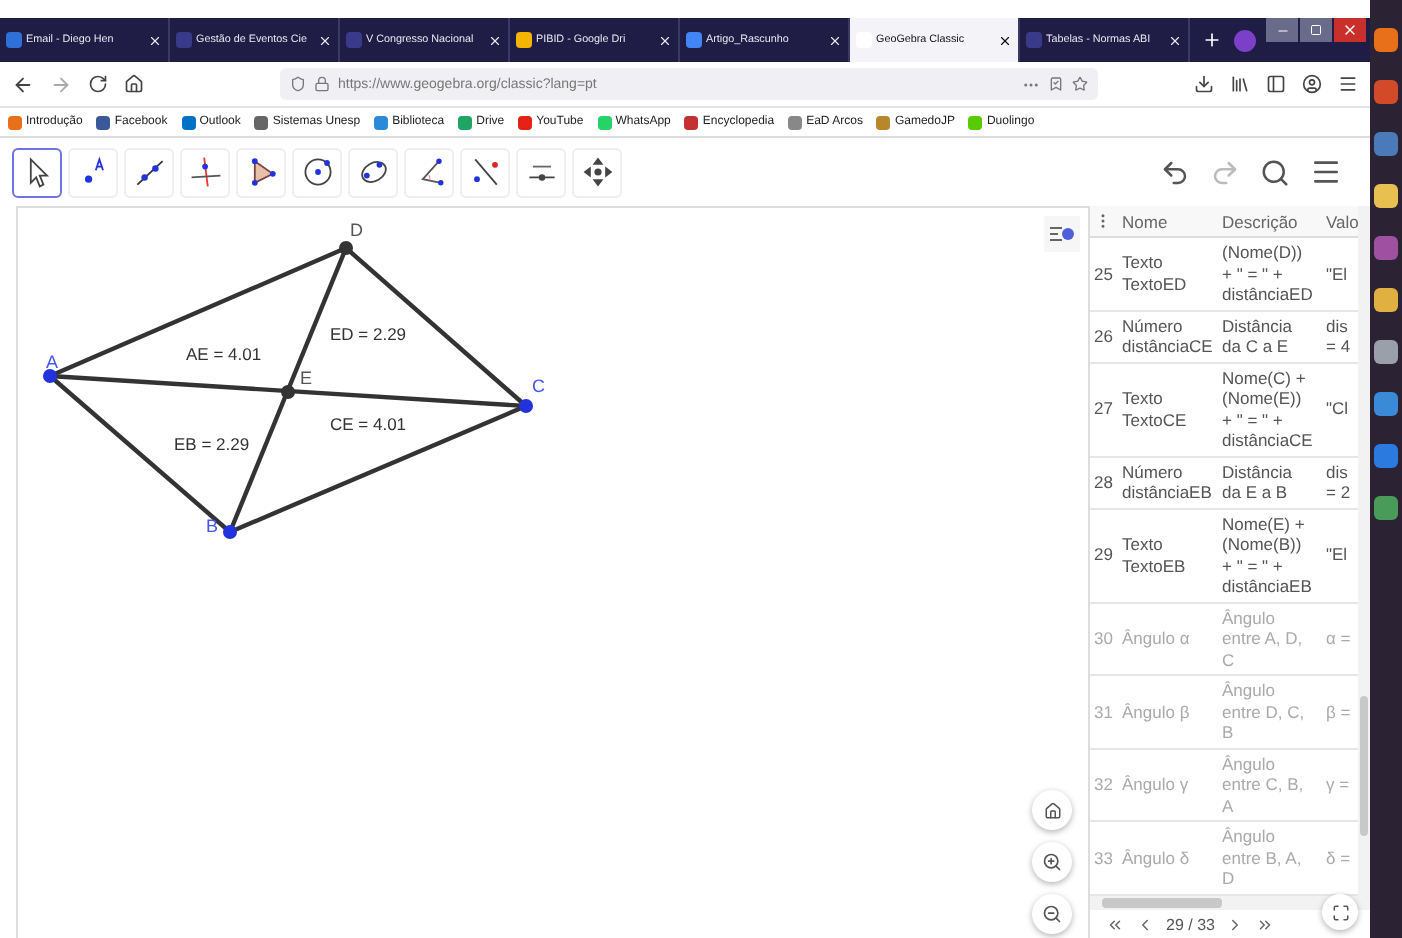 The height and width of the screenshot is (938, 1402). What do you see at coordinates (212, 444) in the screenshot?
I see `length-label: EB = 2.29` at bounding box center [212, 444].